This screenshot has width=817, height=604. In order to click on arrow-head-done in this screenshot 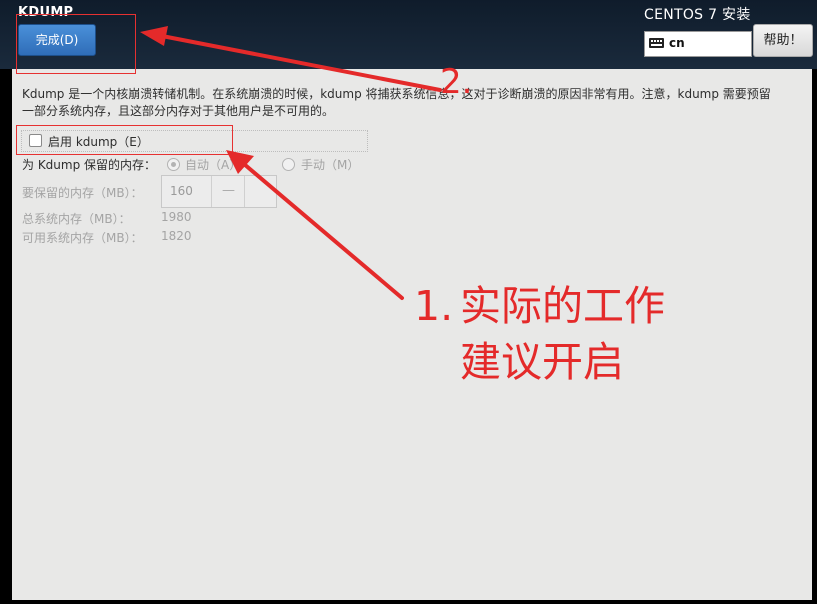, I will do `click(154, 36)`.